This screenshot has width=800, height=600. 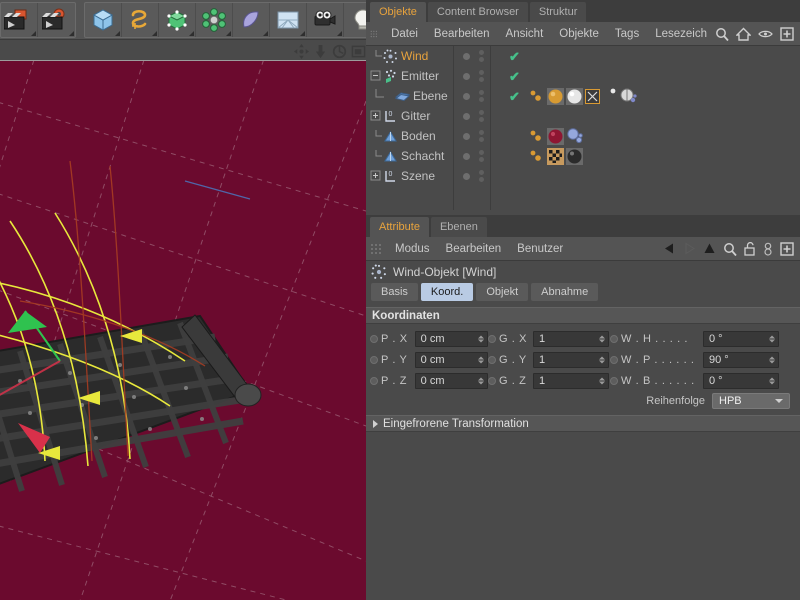 What do you see at coordinates (772, 338) in the screenshot?
I see `wh-spinner` at bounding box center [772, 338].